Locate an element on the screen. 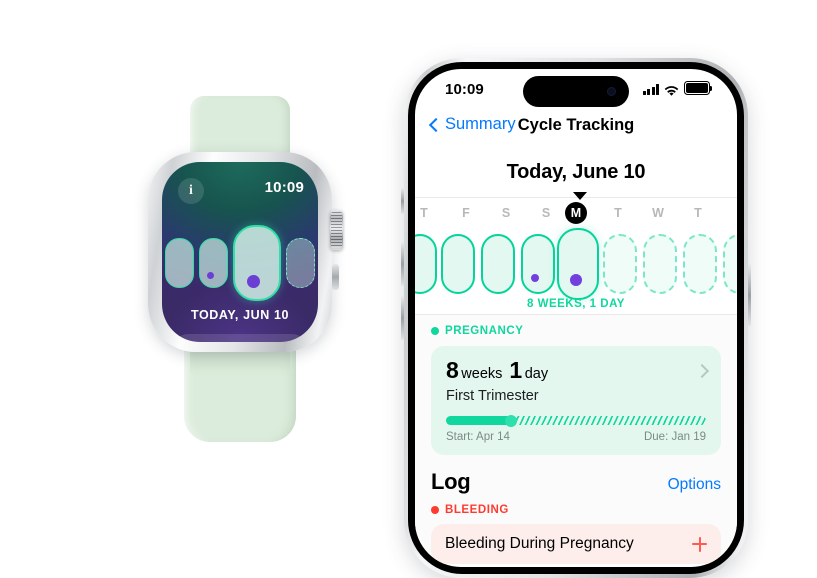  dynamic-island is located at coordinates (576, 91).